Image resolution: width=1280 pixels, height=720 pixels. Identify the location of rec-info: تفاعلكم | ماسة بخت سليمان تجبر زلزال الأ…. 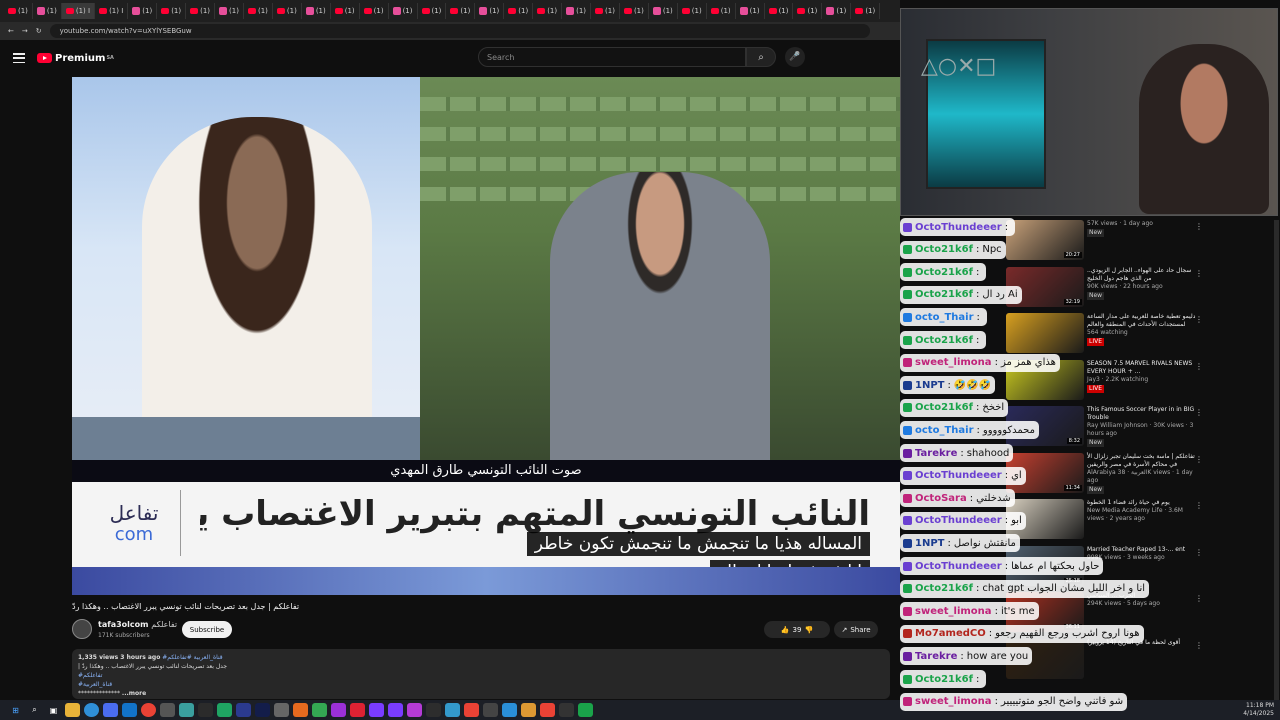
(1142, 473).